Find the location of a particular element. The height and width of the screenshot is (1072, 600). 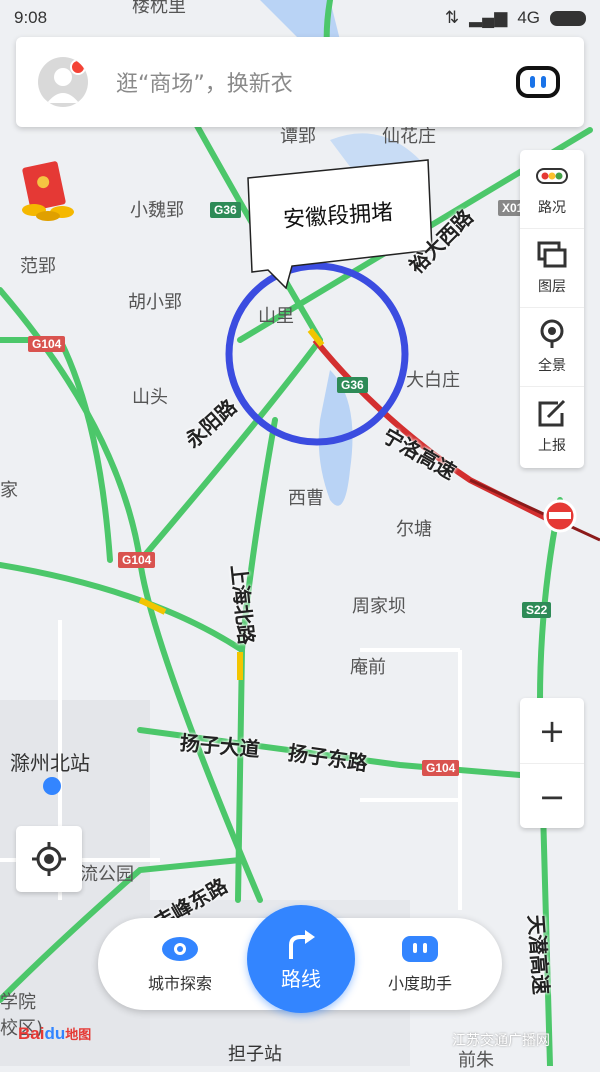

avatar is located at coordinates (63, 82).